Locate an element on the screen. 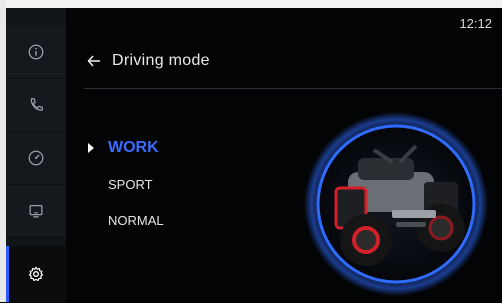  gauge-icon is located at coordinates (36, 158).